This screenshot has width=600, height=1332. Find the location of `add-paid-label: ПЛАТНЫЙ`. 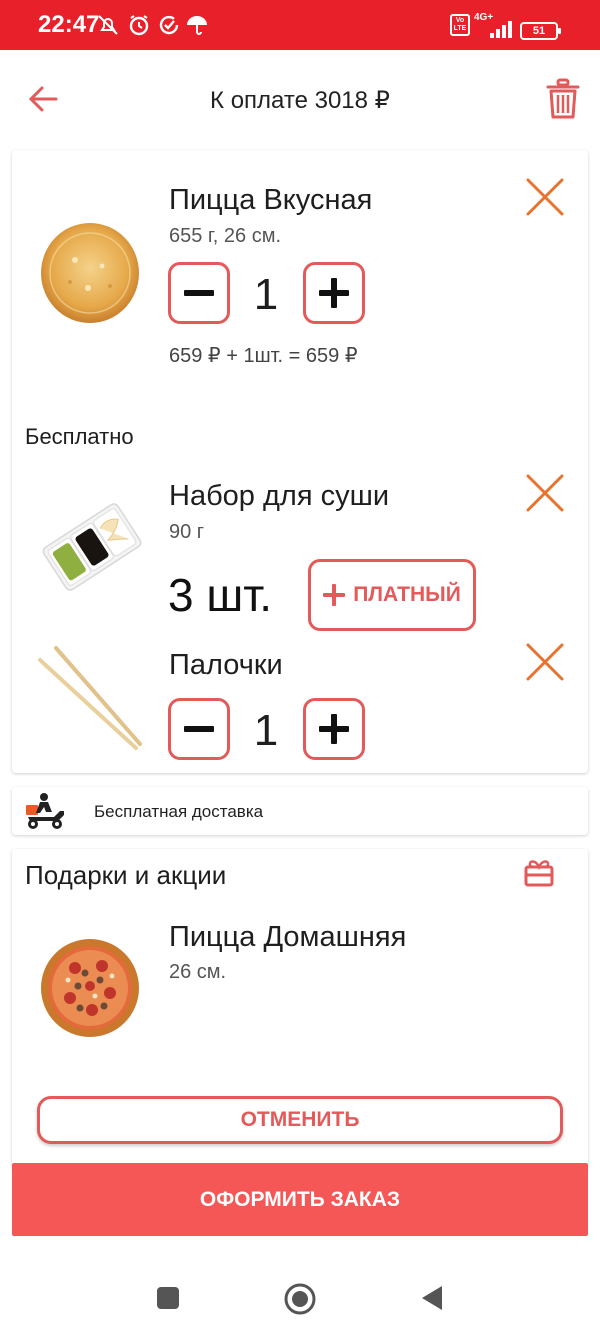

add-paid-label: ПЛАТНЫЙ is located at coordinates (407, 594).